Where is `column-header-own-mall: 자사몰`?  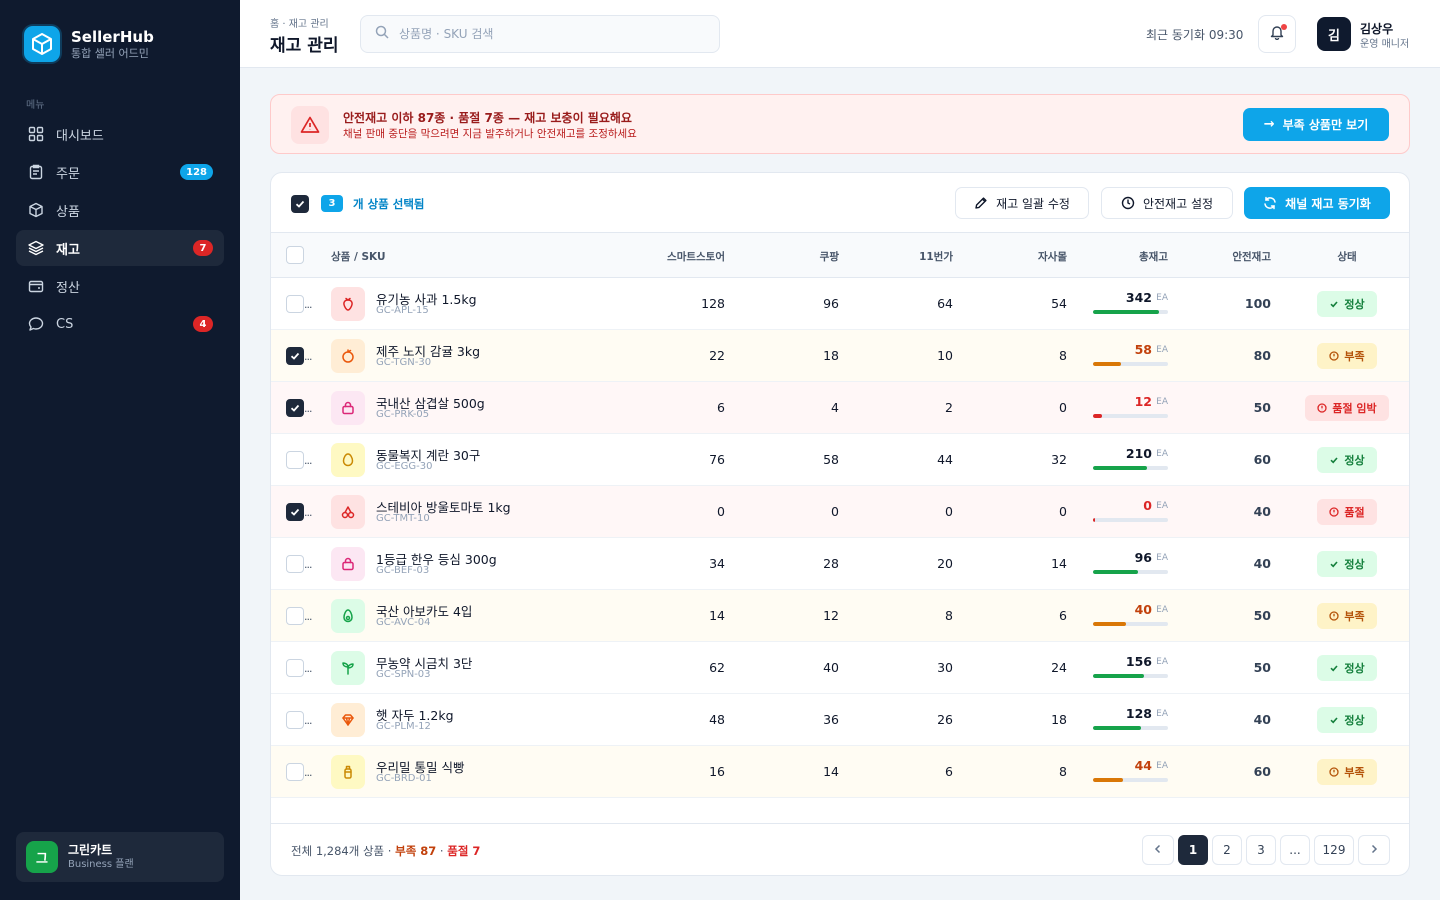
column-header-own-mall: 자사몰 is located at coordinates (1052, 257).